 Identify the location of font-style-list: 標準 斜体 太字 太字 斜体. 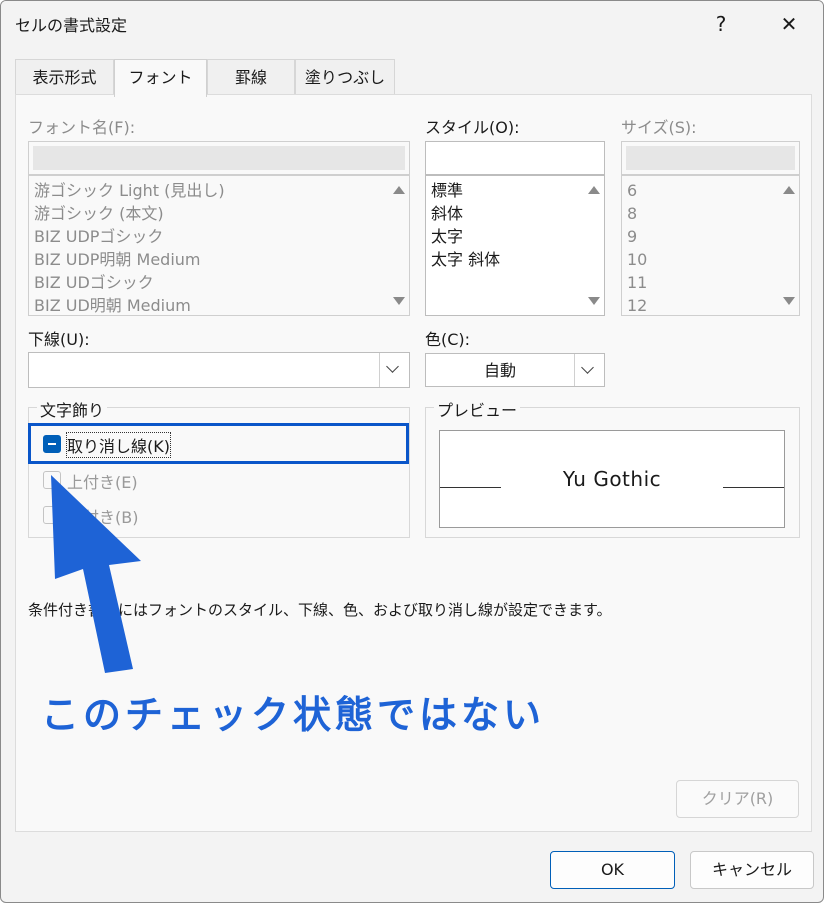
(515, 245).